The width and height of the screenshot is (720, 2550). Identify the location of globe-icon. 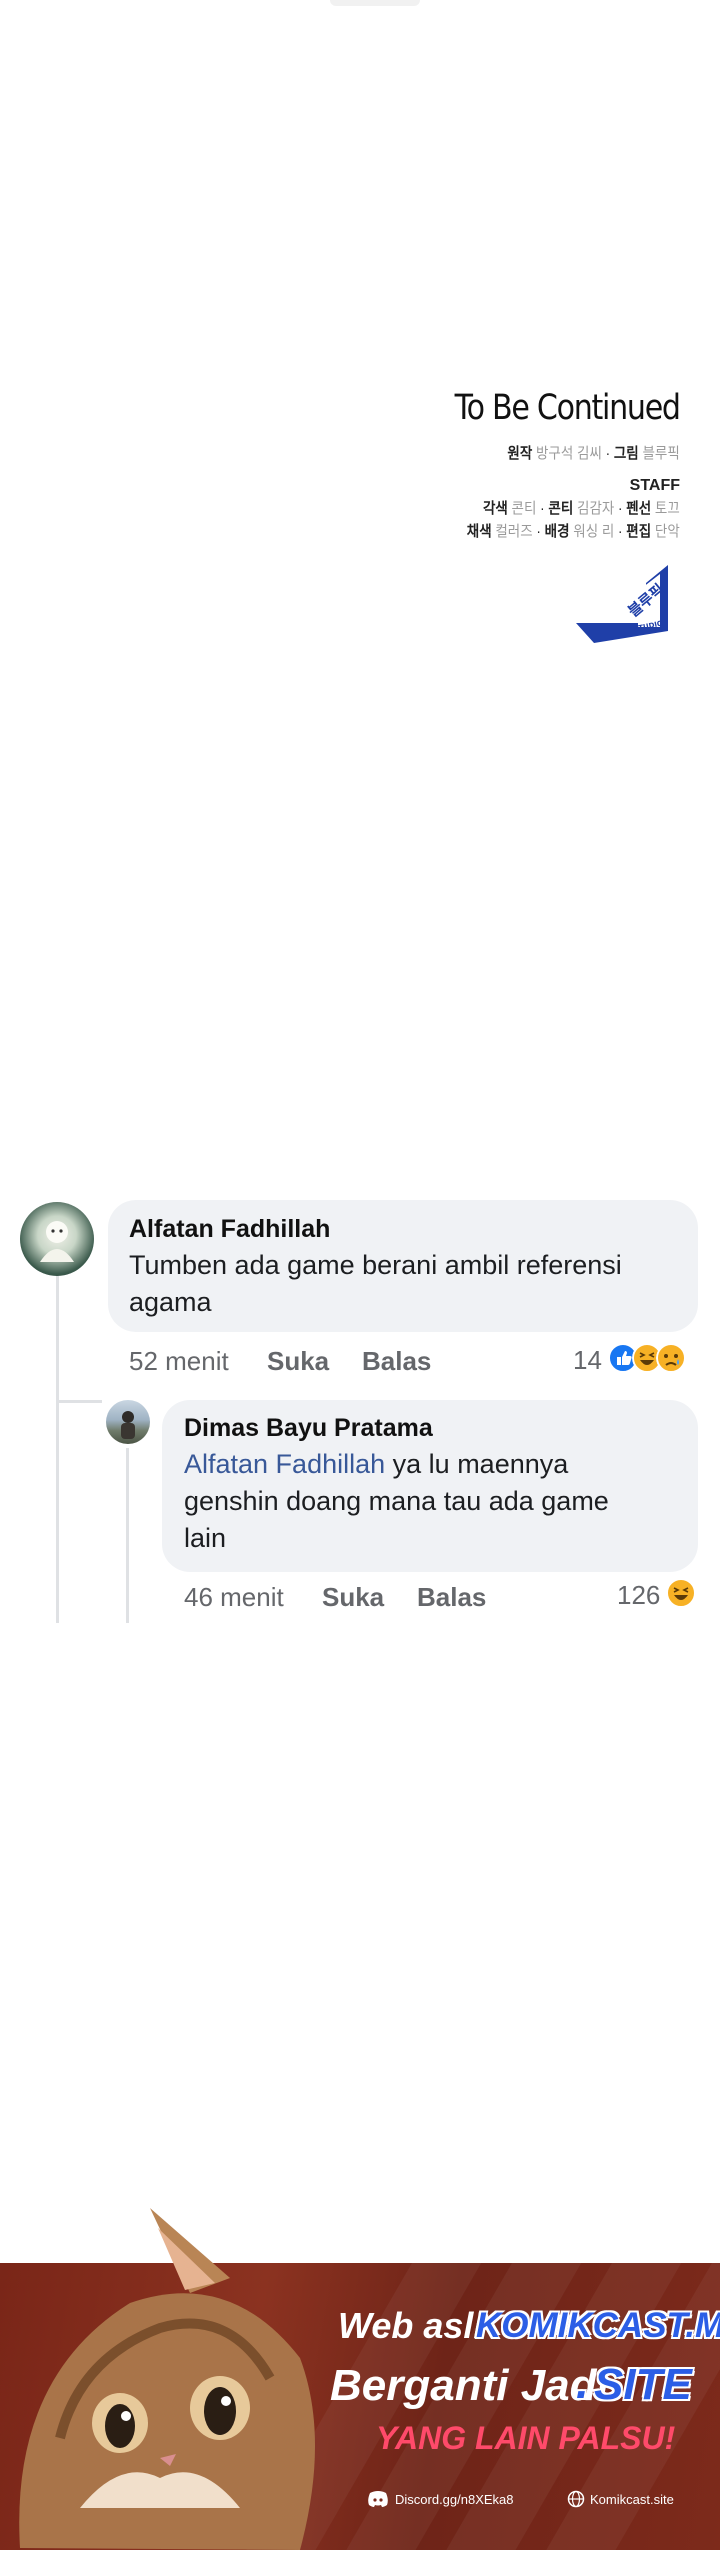
(576, 2499).